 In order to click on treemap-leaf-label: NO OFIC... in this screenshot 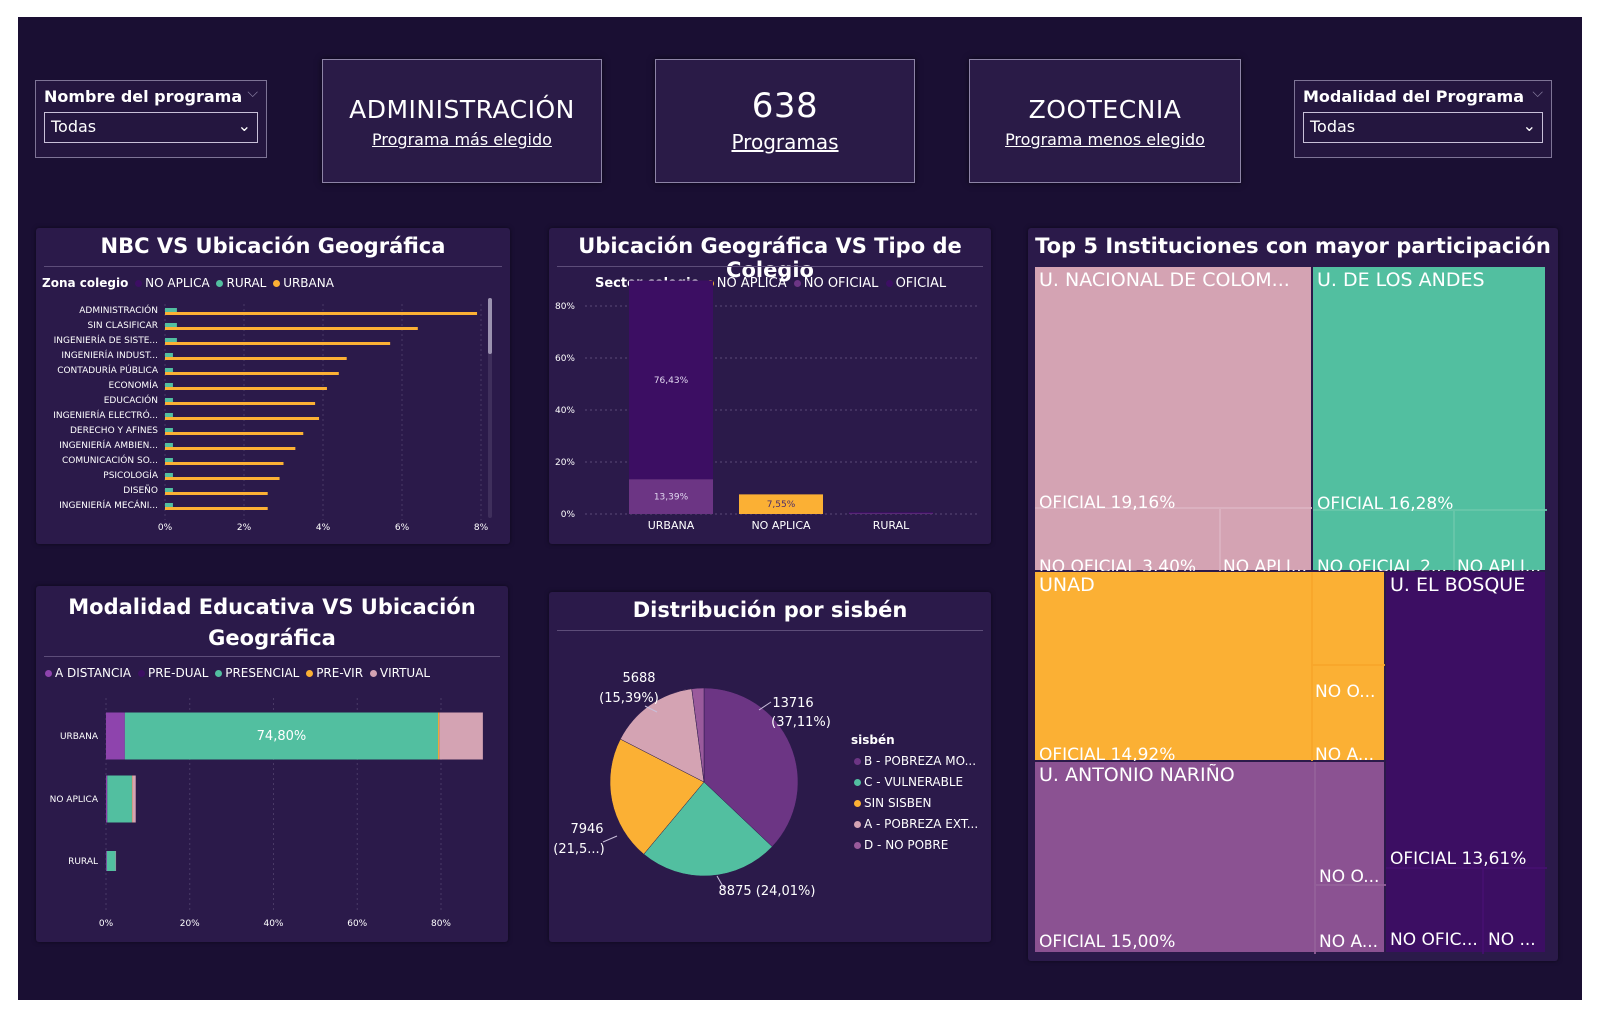, I will do `click(1434, 940)`.